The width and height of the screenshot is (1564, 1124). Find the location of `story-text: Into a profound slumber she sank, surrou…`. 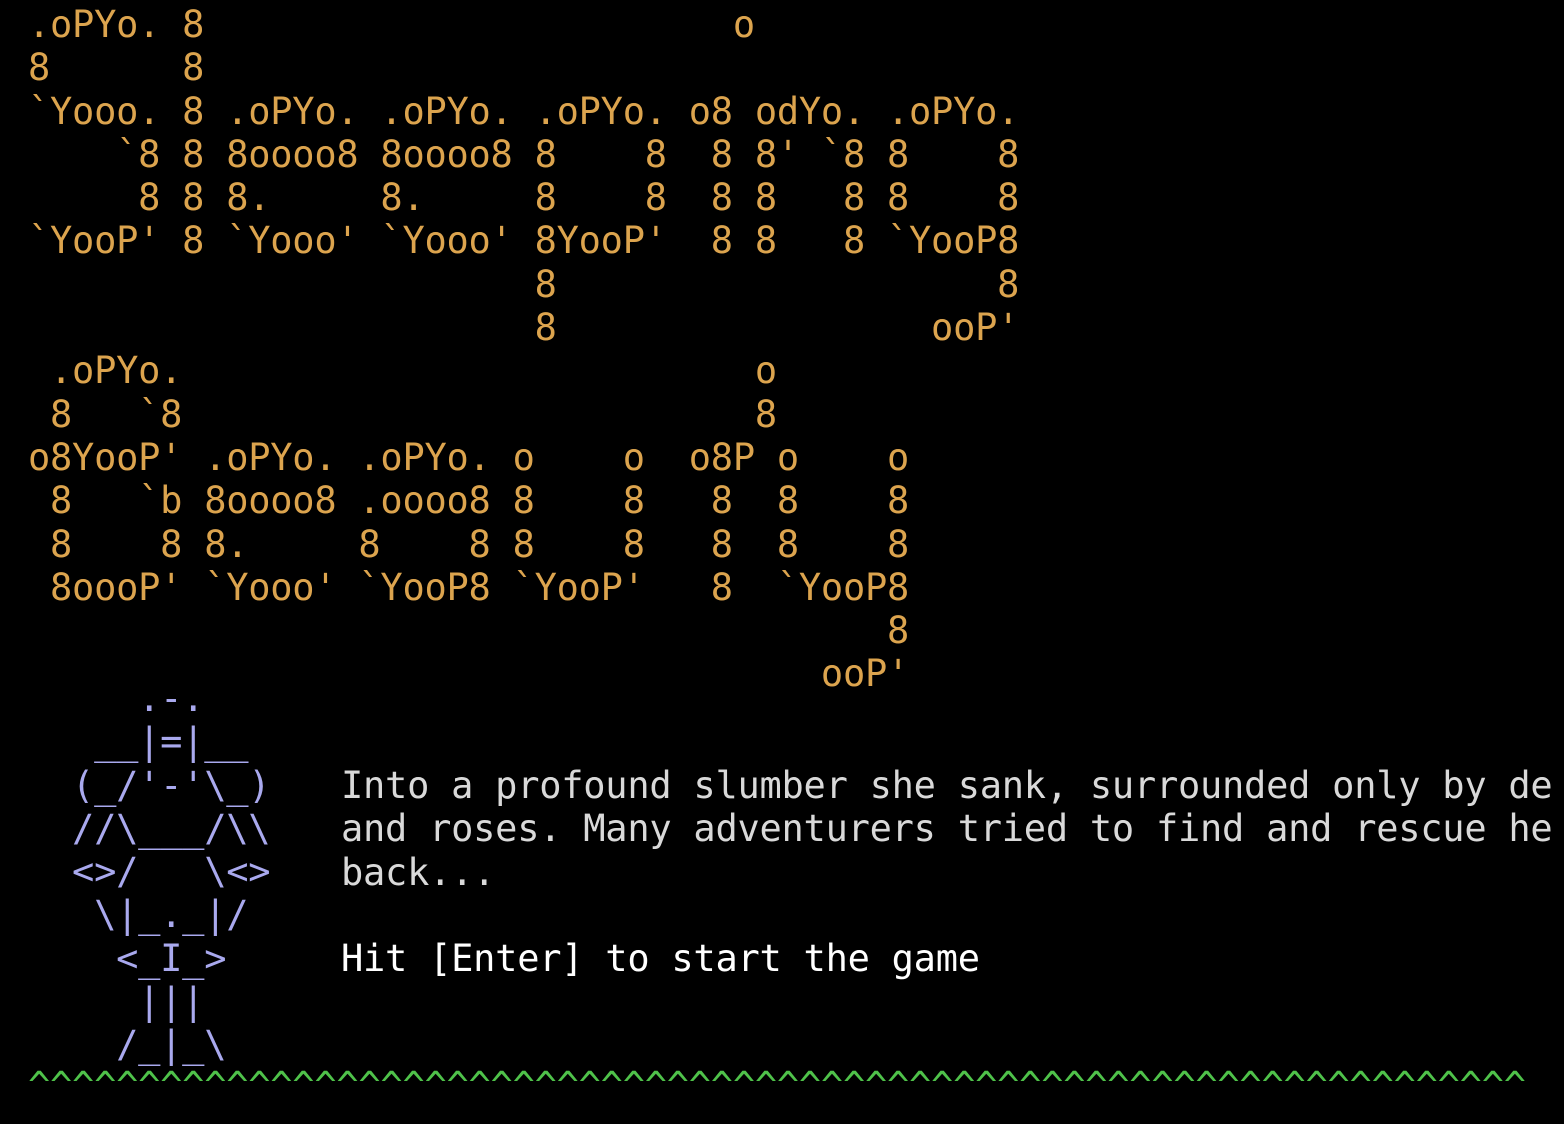

story-text: Into a profound slumber she sank, surrou… is located at coordinates (947, 829).